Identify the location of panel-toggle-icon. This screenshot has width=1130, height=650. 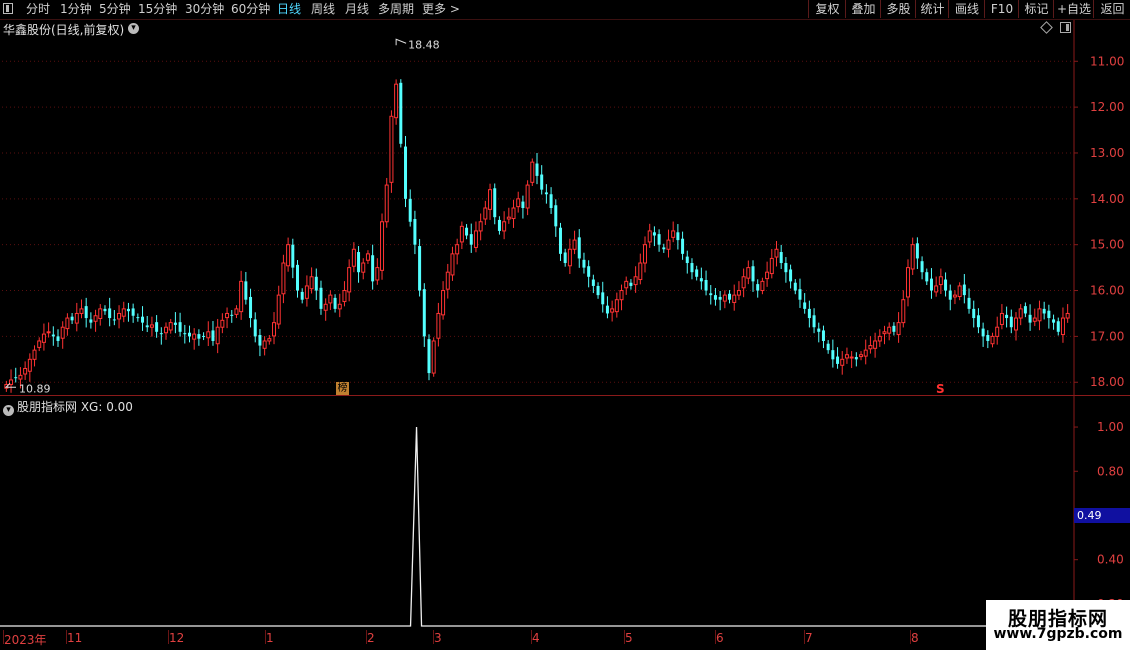
(1065, 27).